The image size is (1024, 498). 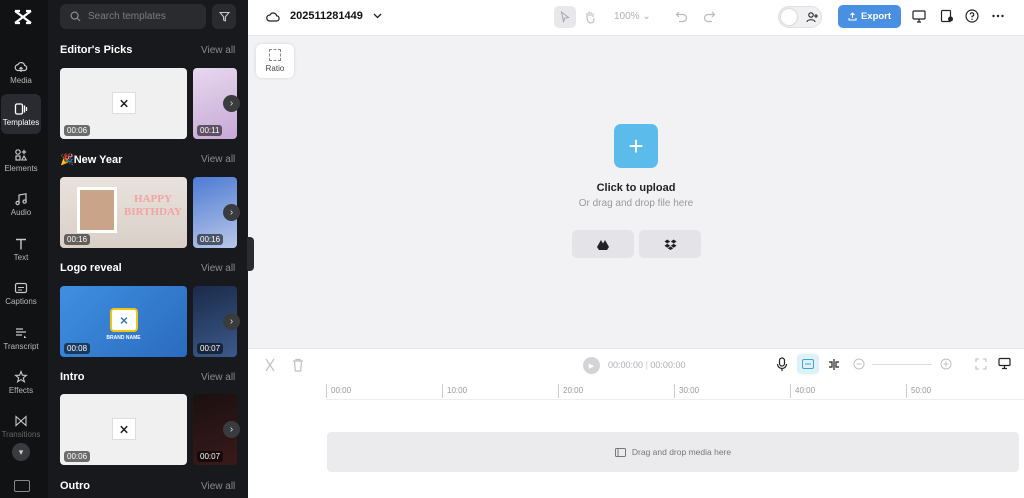 I want to click on cursor-icon, so click(x=565, y=17).